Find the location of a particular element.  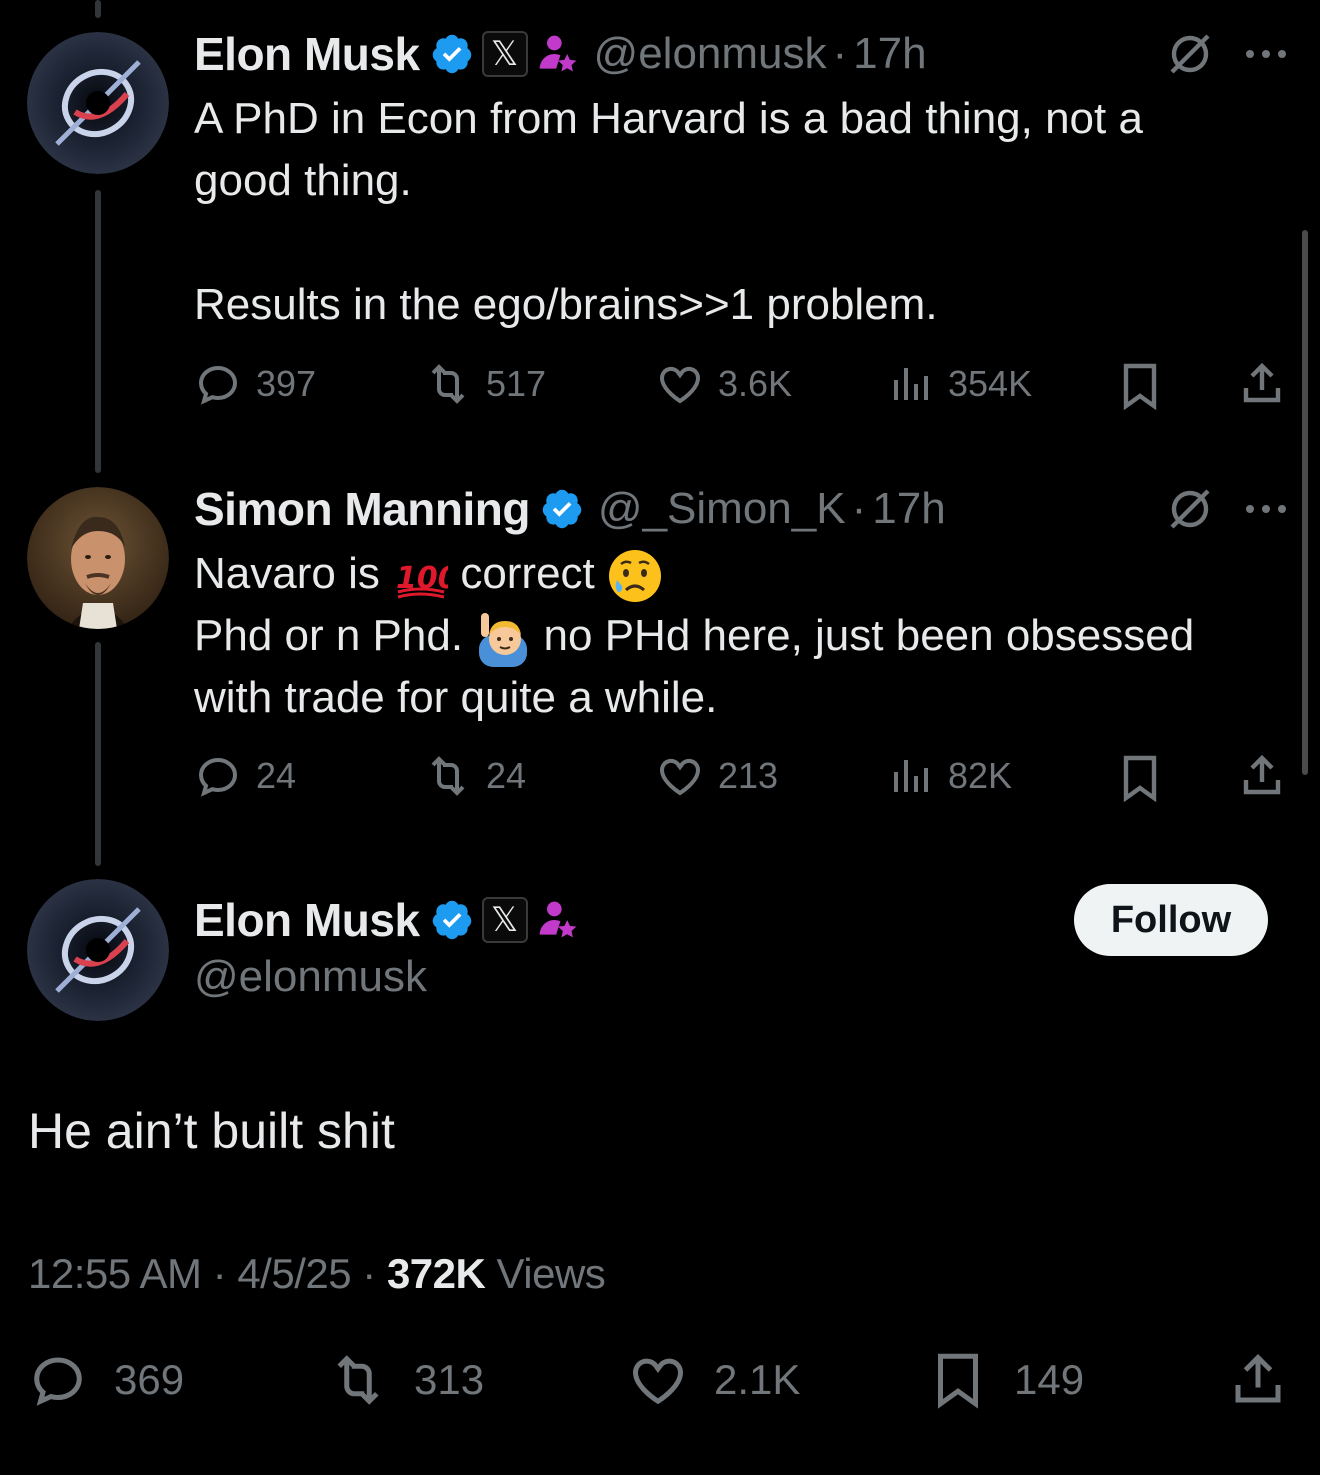

scrollbar is located at coordinates (1305, 502).